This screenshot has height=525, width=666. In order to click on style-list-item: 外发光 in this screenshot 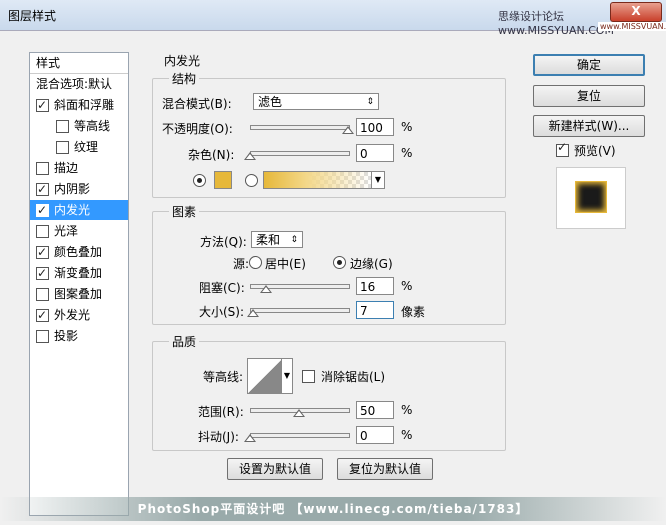, I will do `click(79, 315)`.